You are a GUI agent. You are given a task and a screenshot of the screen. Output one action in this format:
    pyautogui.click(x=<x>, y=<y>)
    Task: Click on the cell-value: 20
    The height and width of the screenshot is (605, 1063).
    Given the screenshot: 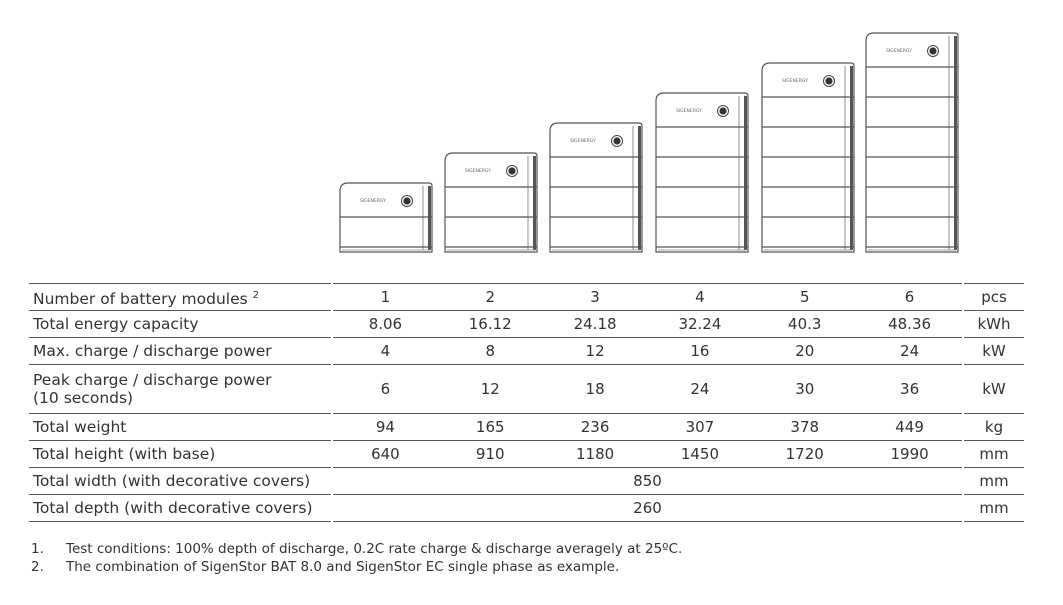 What is the action you would take?
    pyautogui.click(x=805, y=351)
    